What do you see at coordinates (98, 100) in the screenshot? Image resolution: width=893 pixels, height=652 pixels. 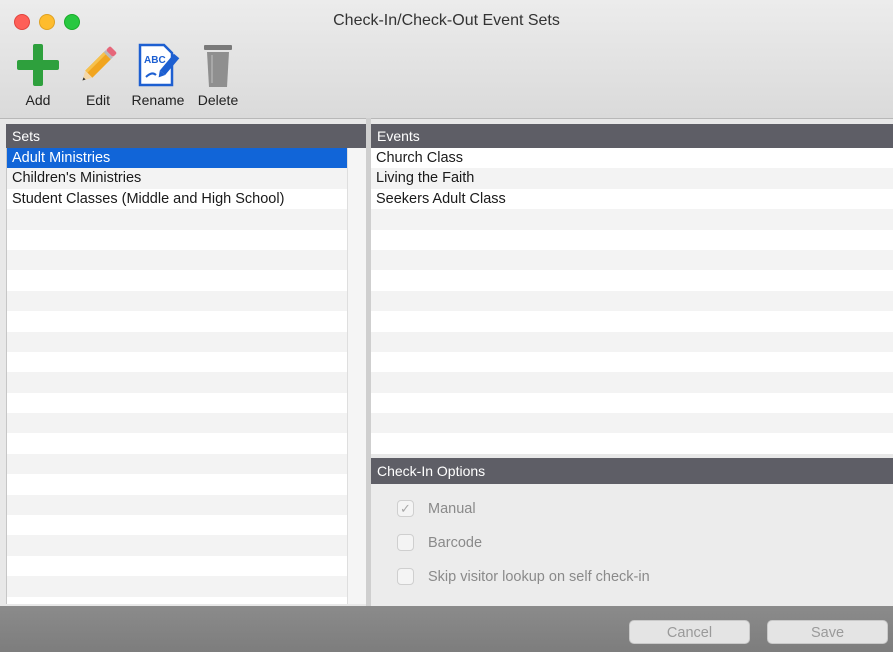 I see `edit-label: Edit` at bounding box center [98, 100].